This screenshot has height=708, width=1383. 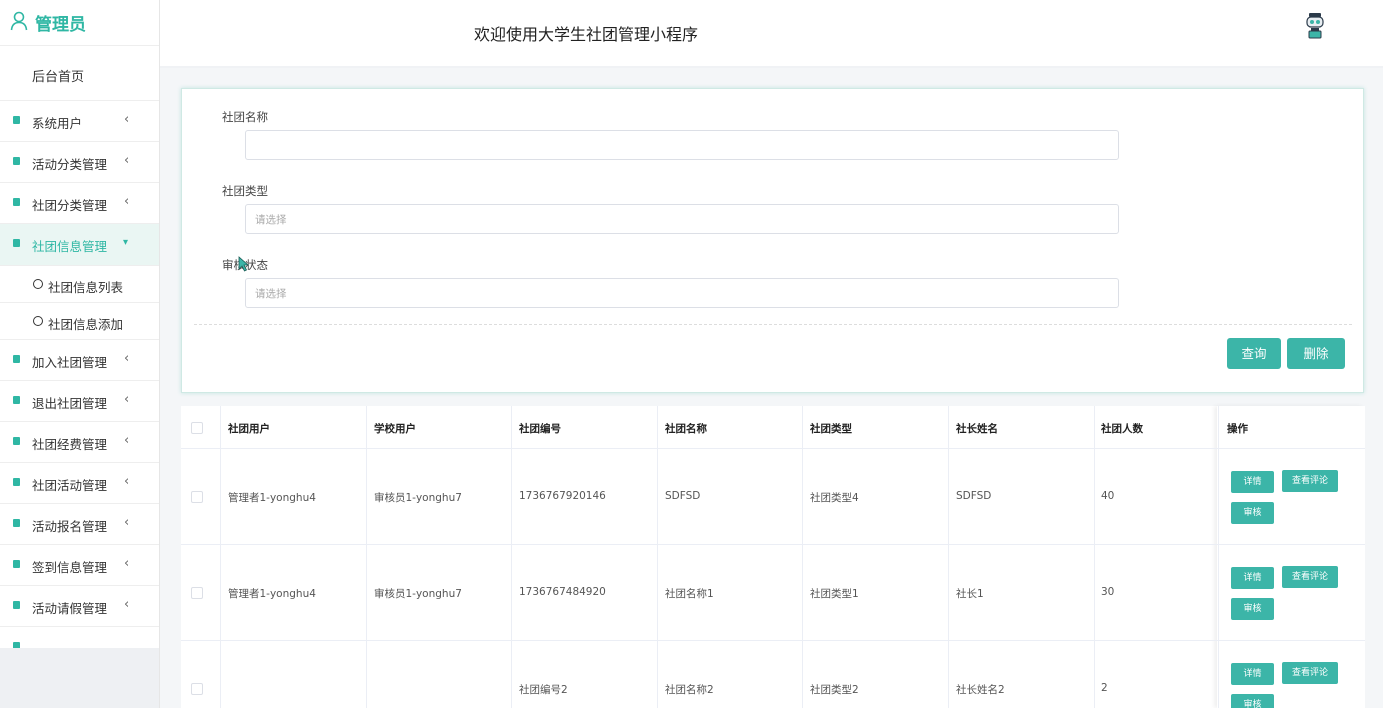 I want to click on robot-avatar-icon, so click(x=1315, y=26).